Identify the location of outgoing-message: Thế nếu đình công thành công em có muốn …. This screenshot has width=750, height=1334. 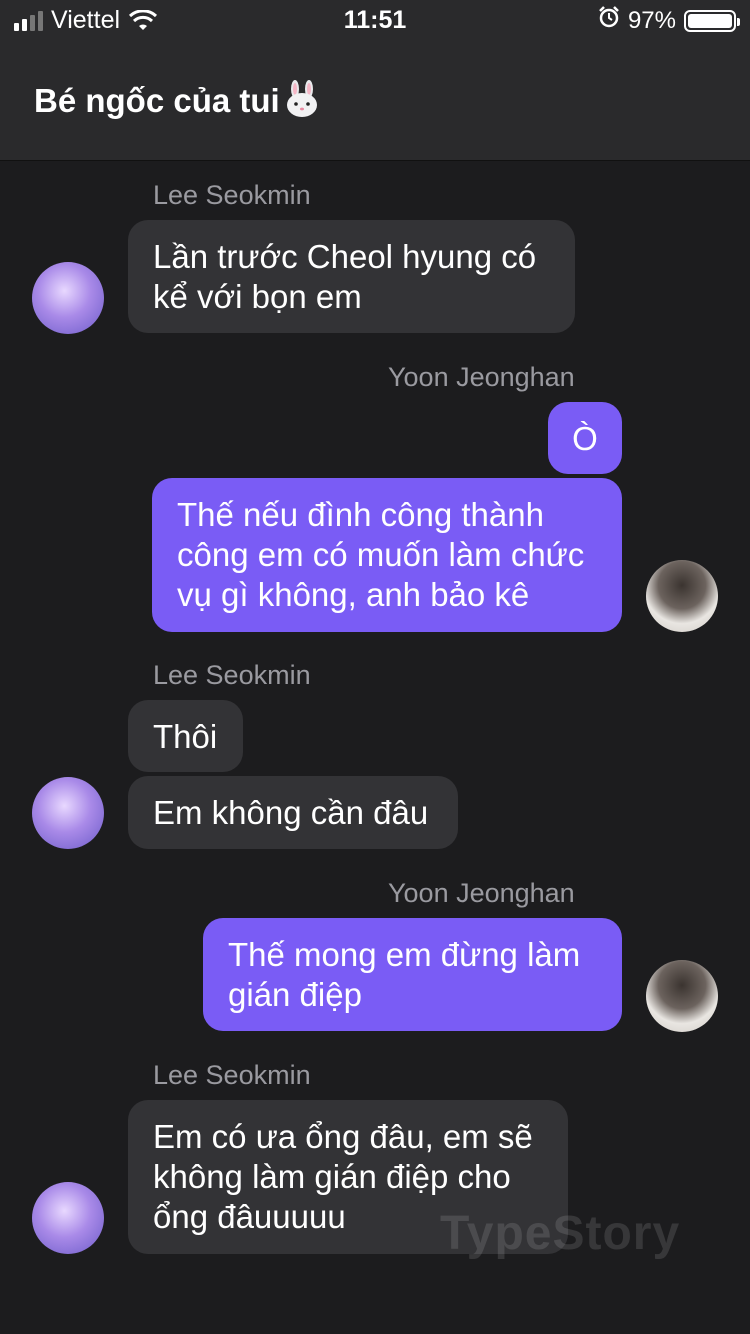
(387, 555).